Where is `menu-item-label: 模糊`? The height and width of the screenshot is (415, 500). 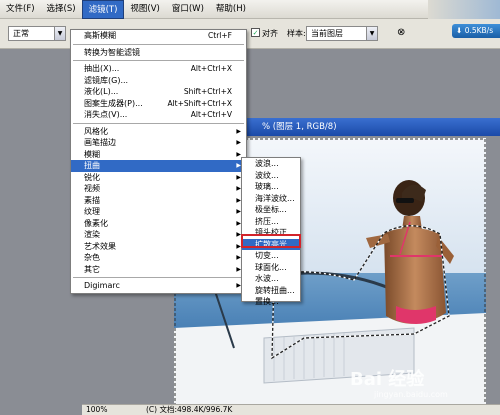
menu-item-label: 模糊 is located at coordinates (92, 154).